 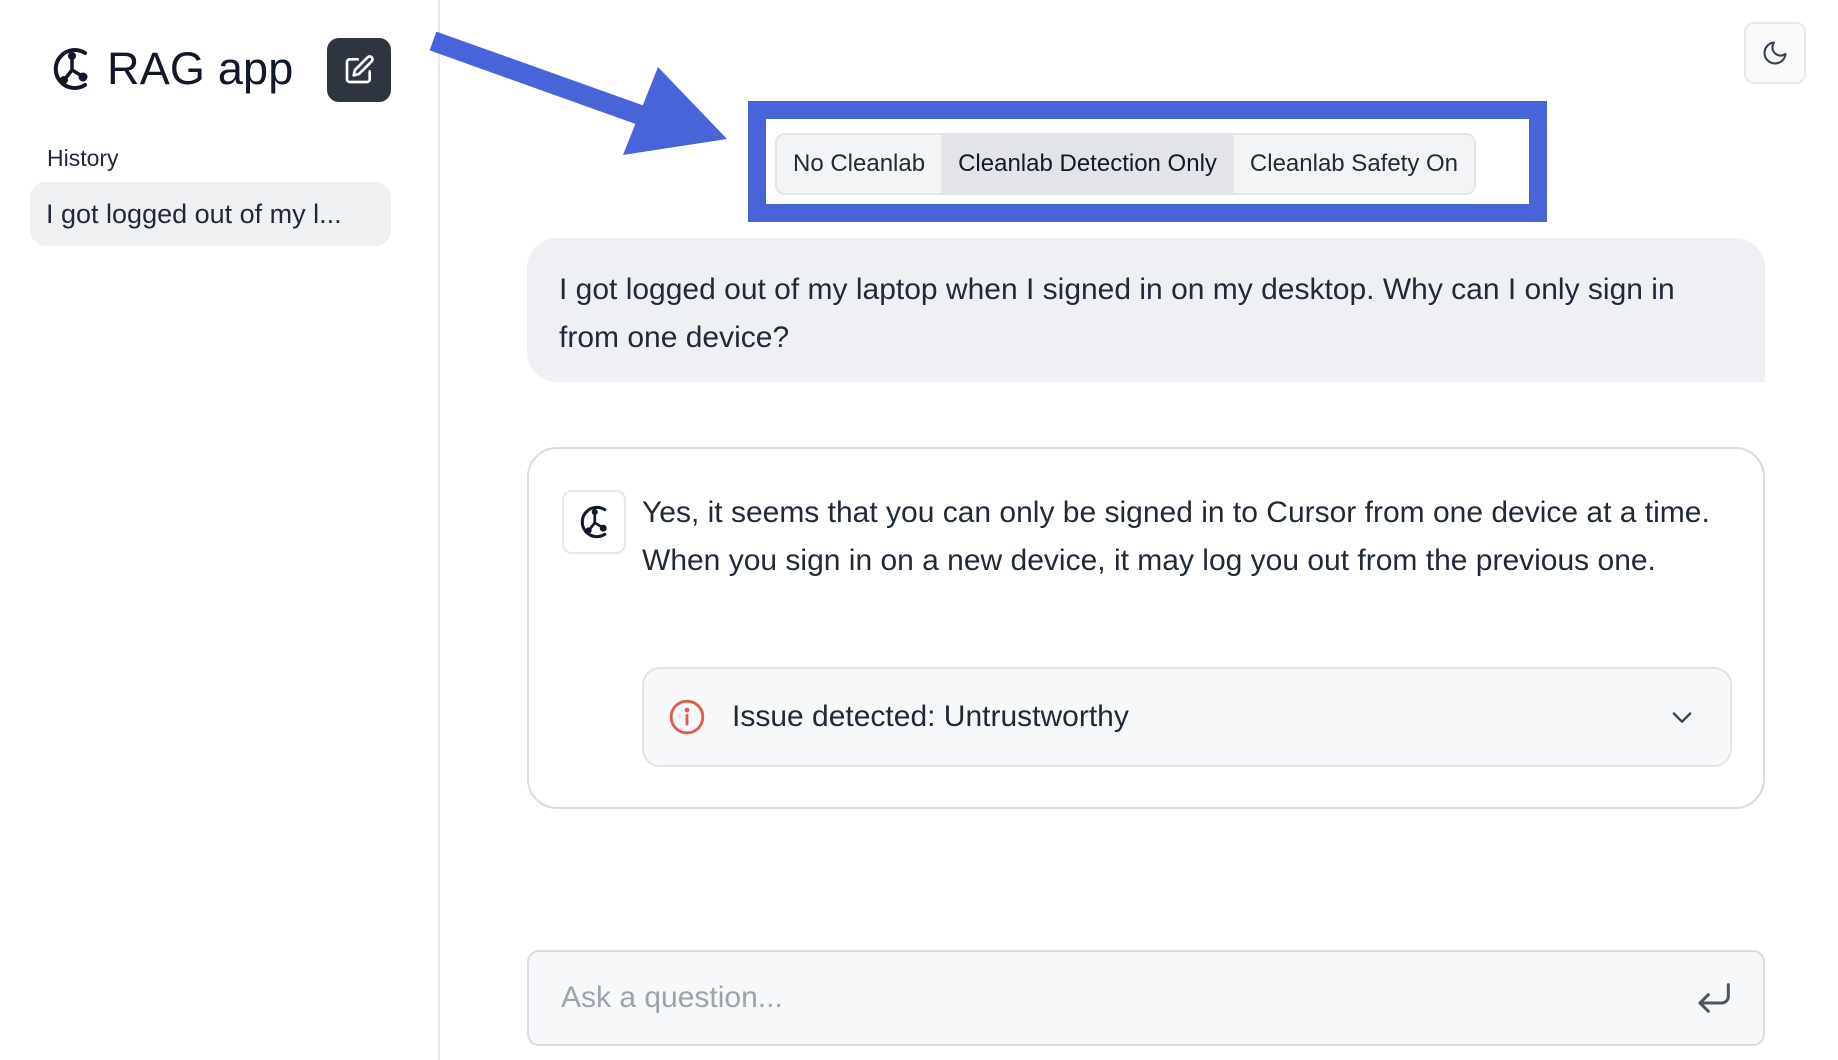 I want to click on brand: RAG app, so click(x=170, y=69).